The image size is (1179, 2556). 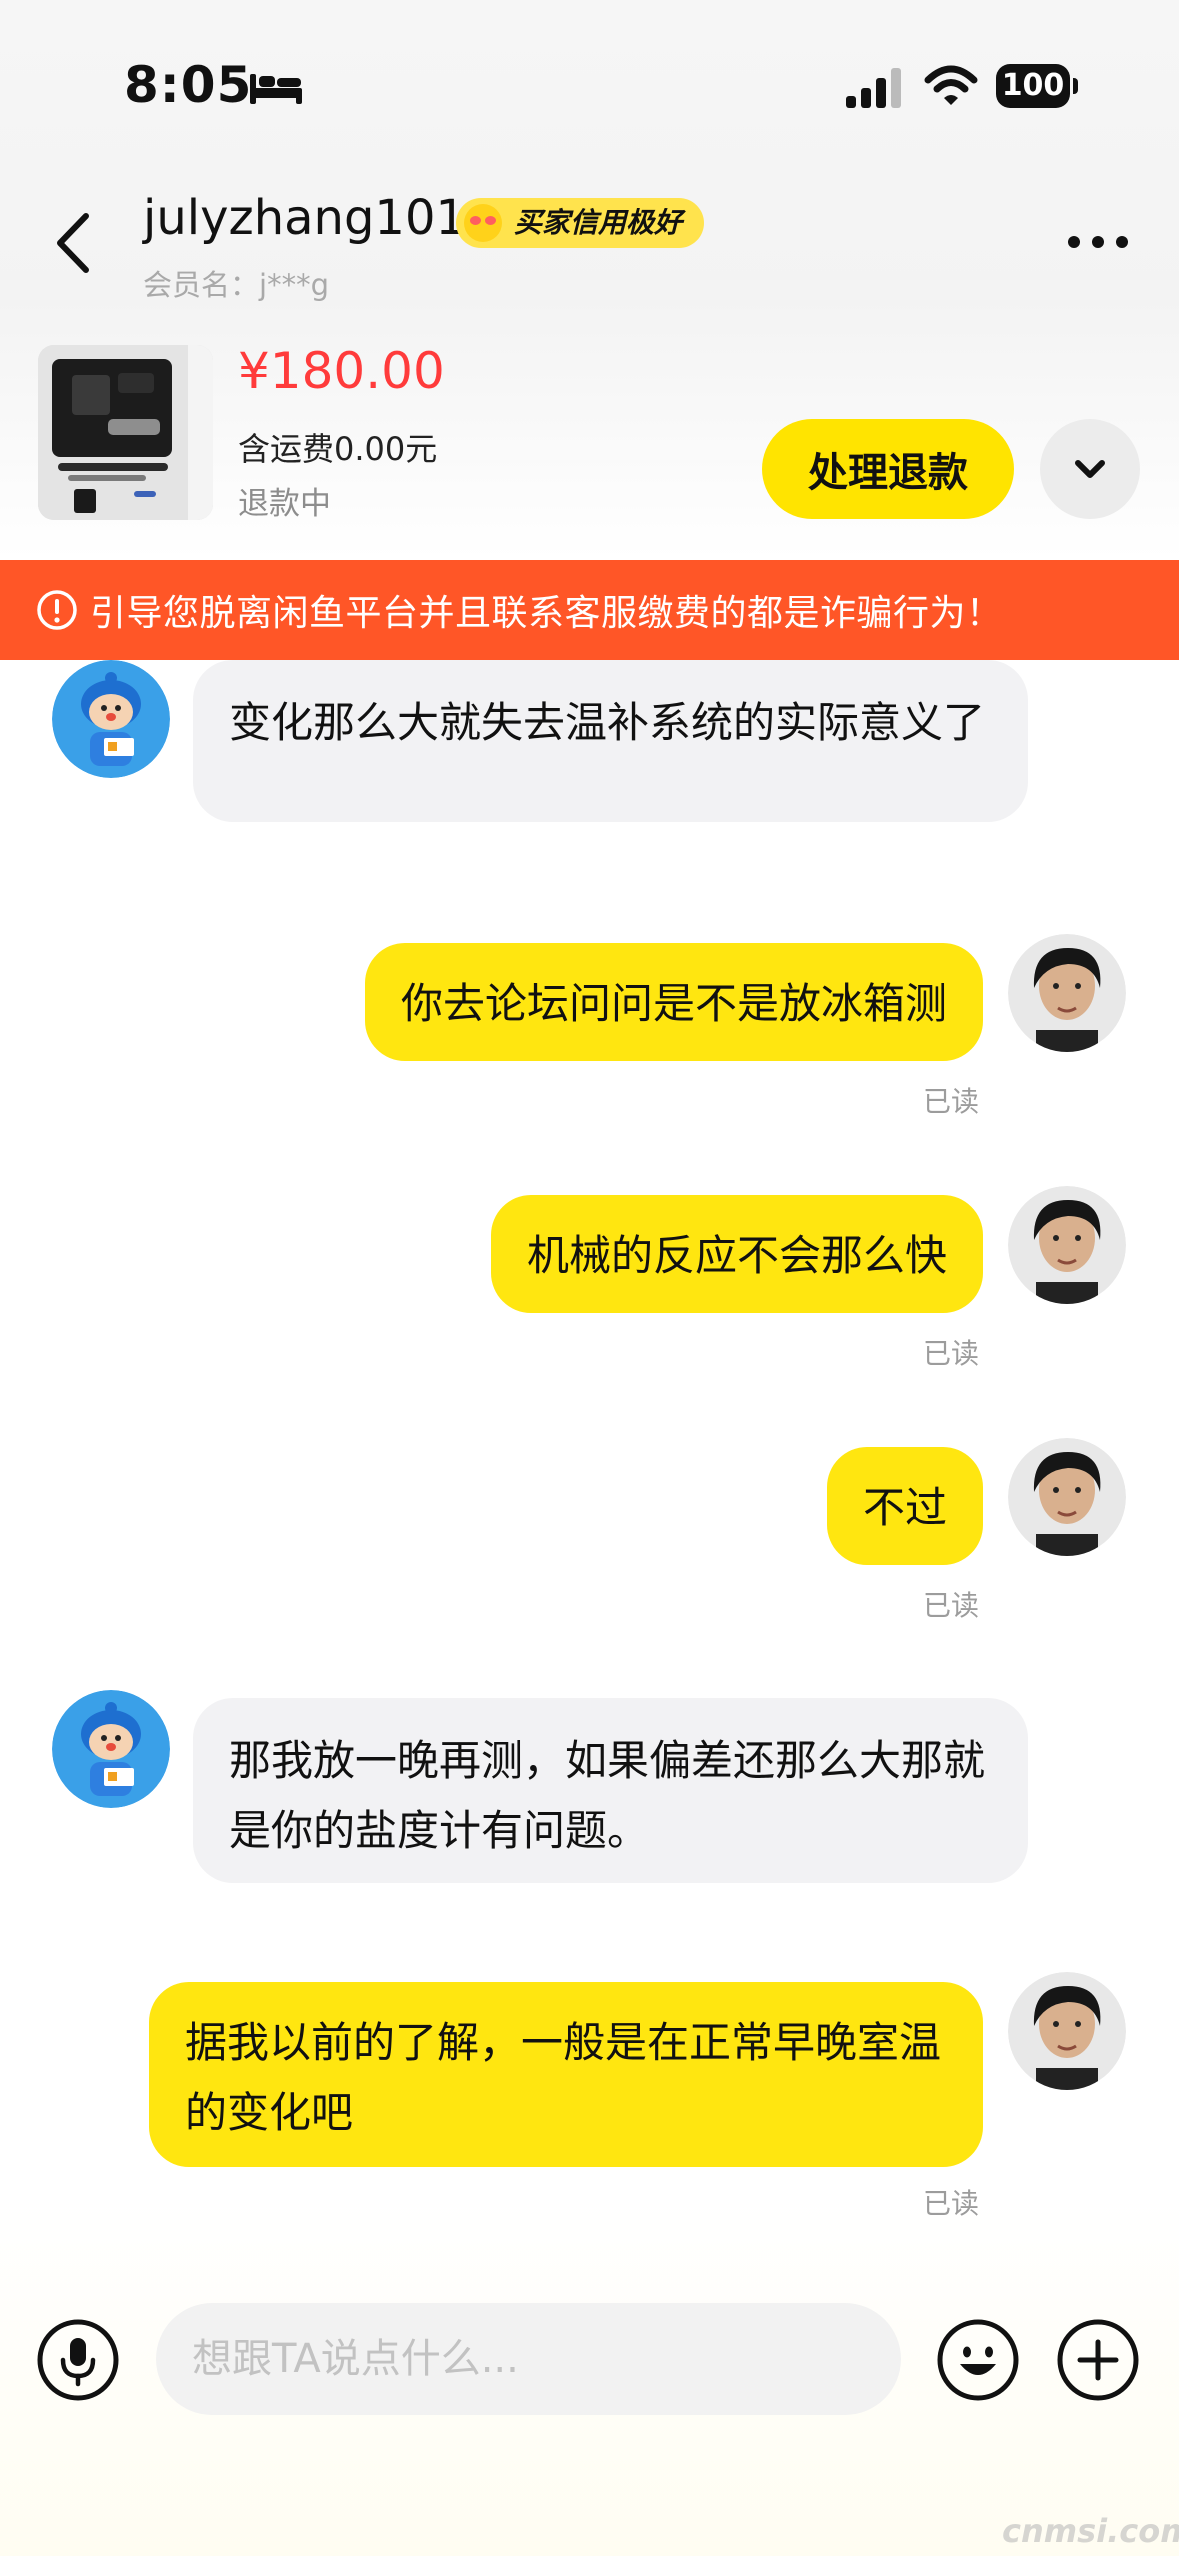 I want to click on emoji-badge-icon, so click(x=483, y=223).